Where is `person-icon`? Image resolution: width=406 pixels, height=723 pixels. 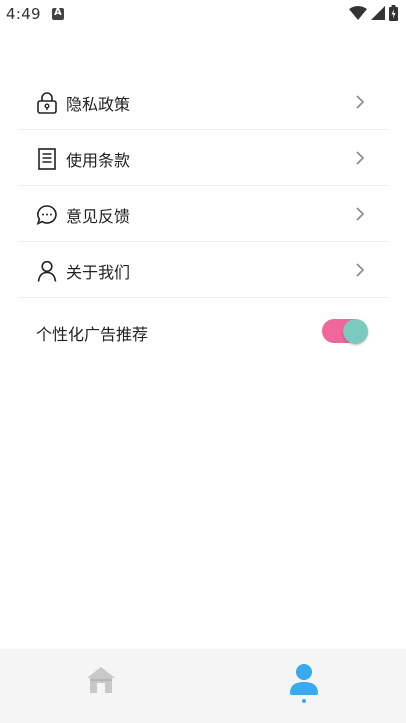
person-icon is located at coordinates (47, 271).